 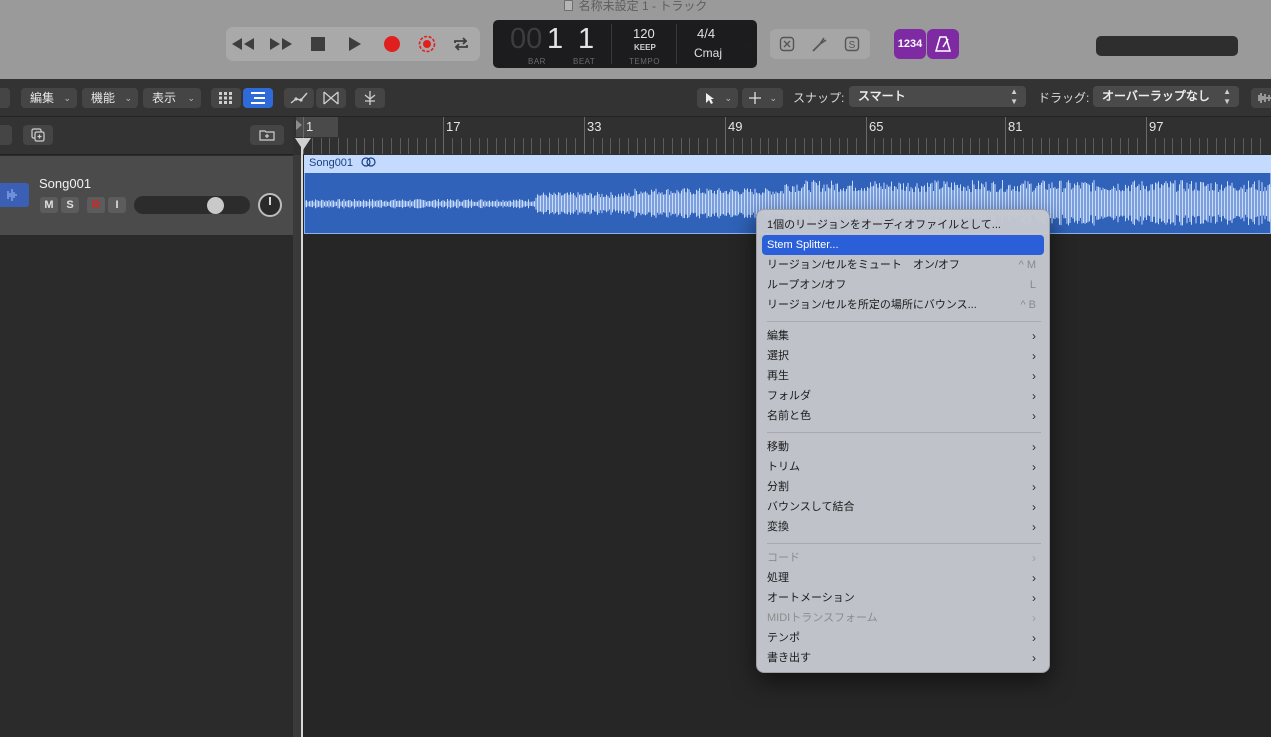 I want to click on menu-item-automation: オートメーション ›, so click(x=903, y=598).